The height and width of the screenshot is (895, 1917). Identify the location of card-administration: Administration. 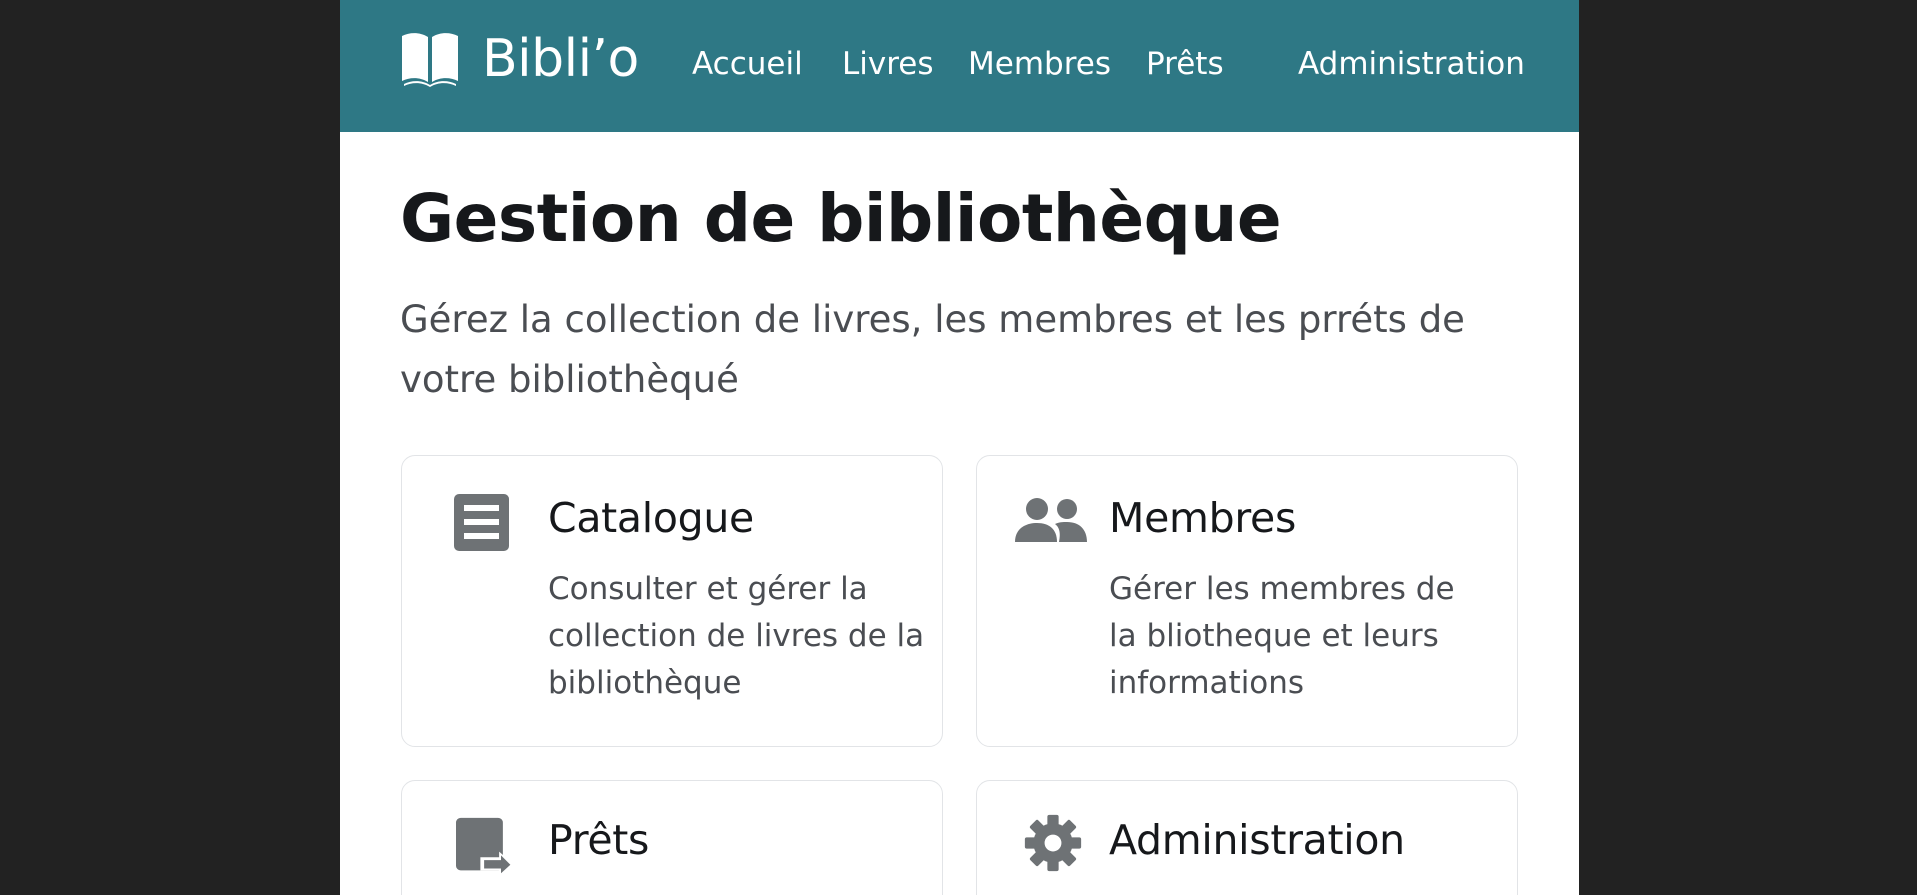
(1247, 837).